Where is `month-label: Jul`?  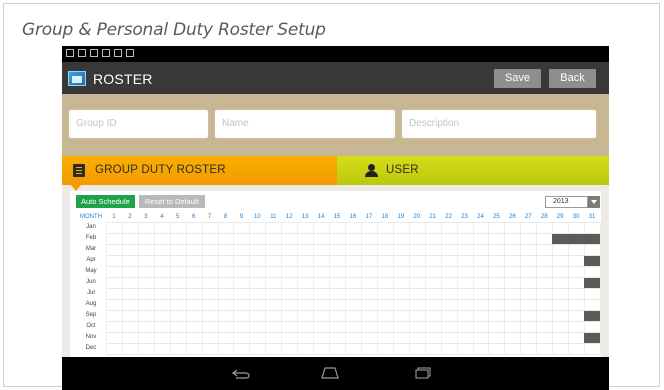
month-label: Jul is located at coordinates (91, 292).